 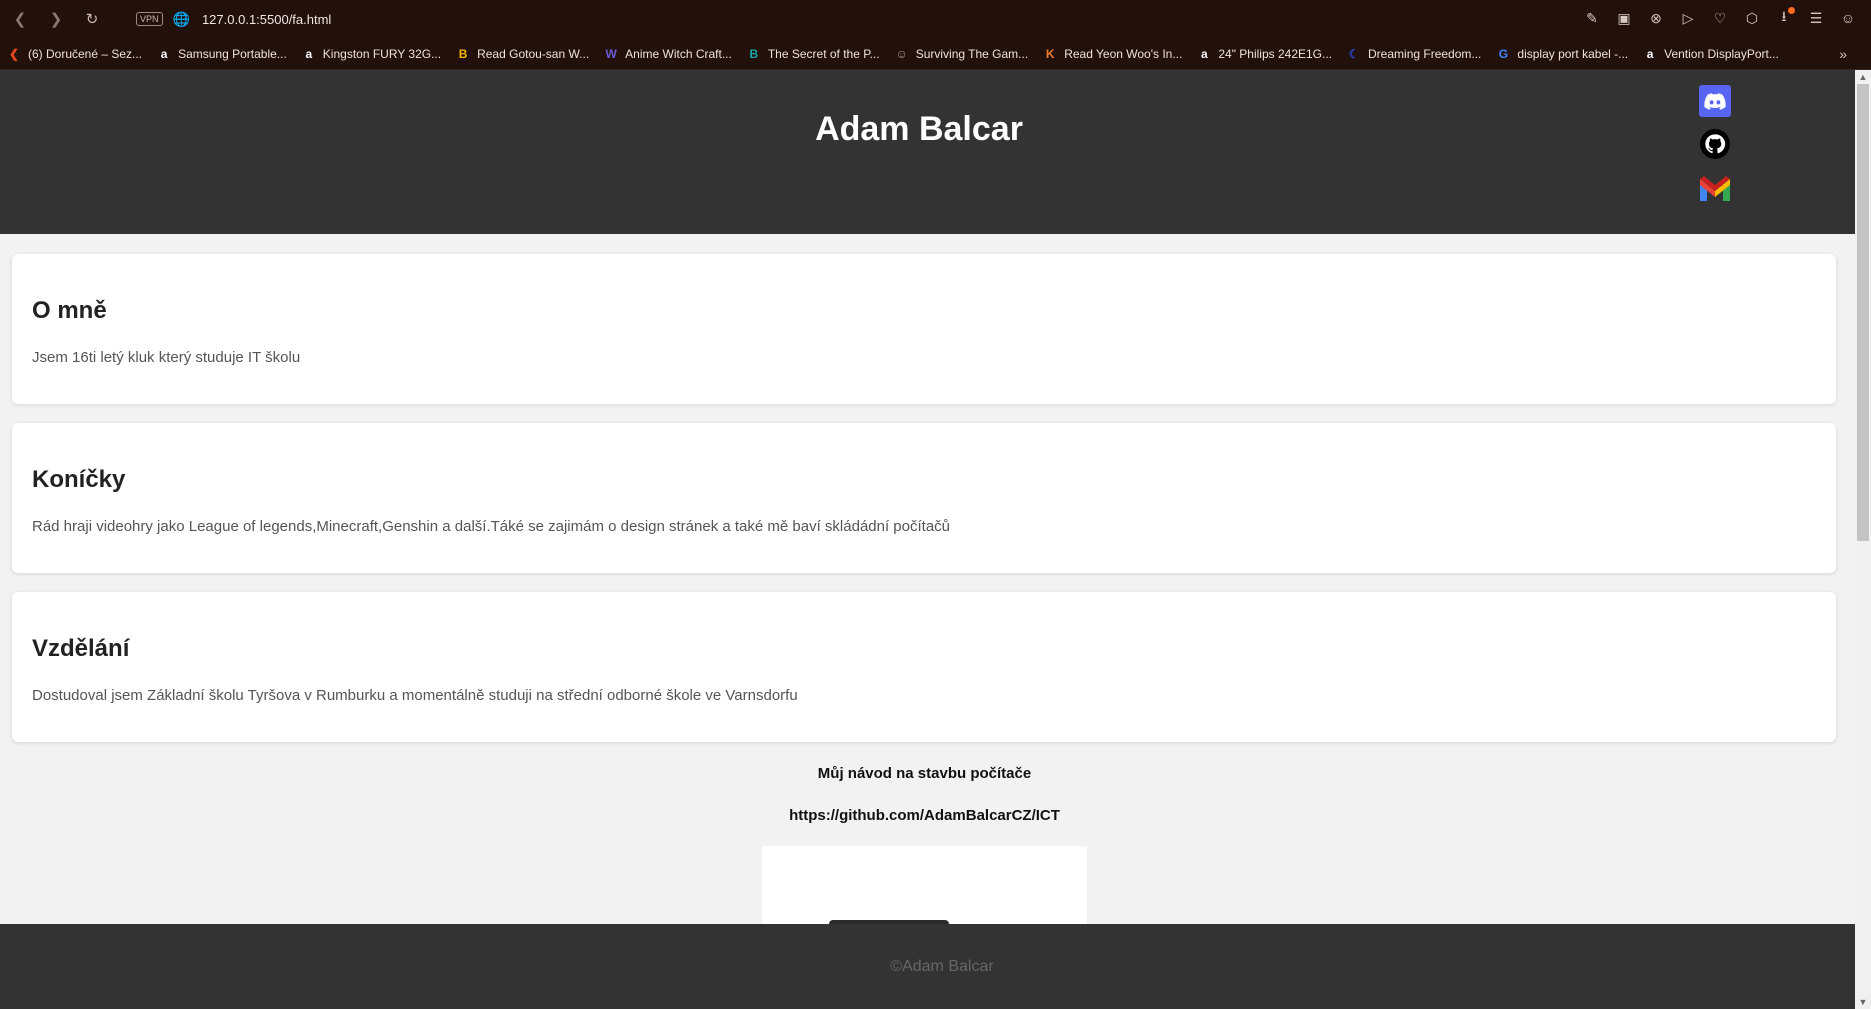 I want to click on discord-icon, so click(x=1715, y=101).